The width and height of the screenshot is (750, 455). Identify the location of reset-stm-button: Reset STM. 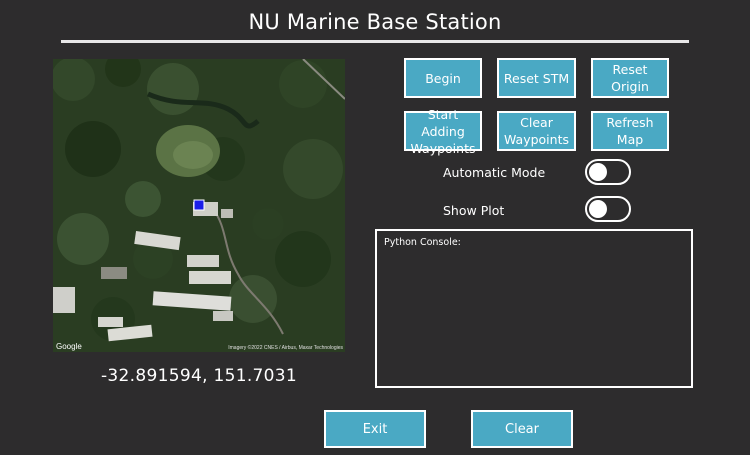
(536, 78).